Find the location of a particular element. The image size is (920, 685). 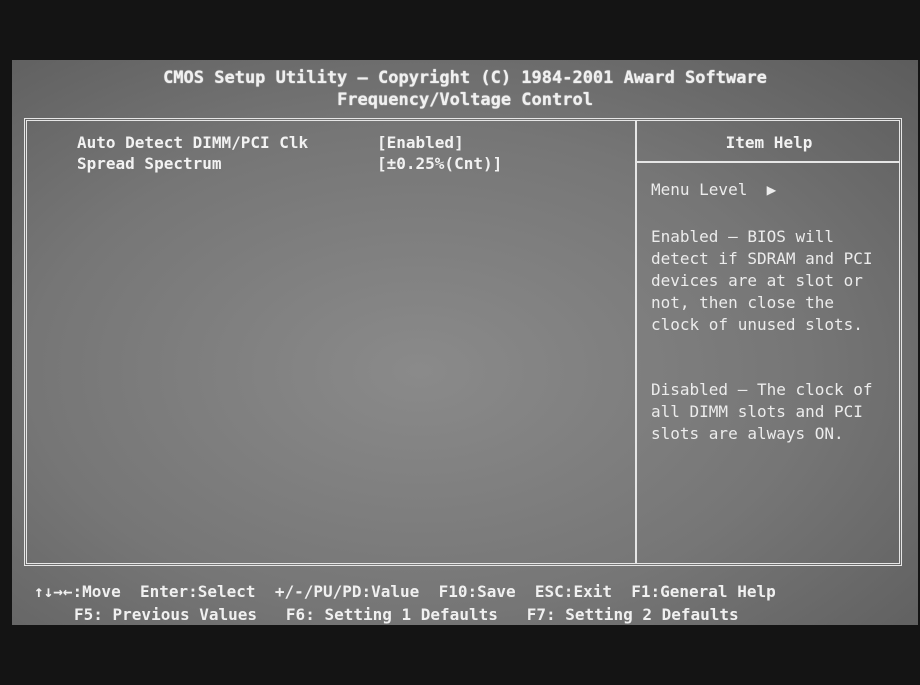

help-separator is located at coordinates (768, 162).